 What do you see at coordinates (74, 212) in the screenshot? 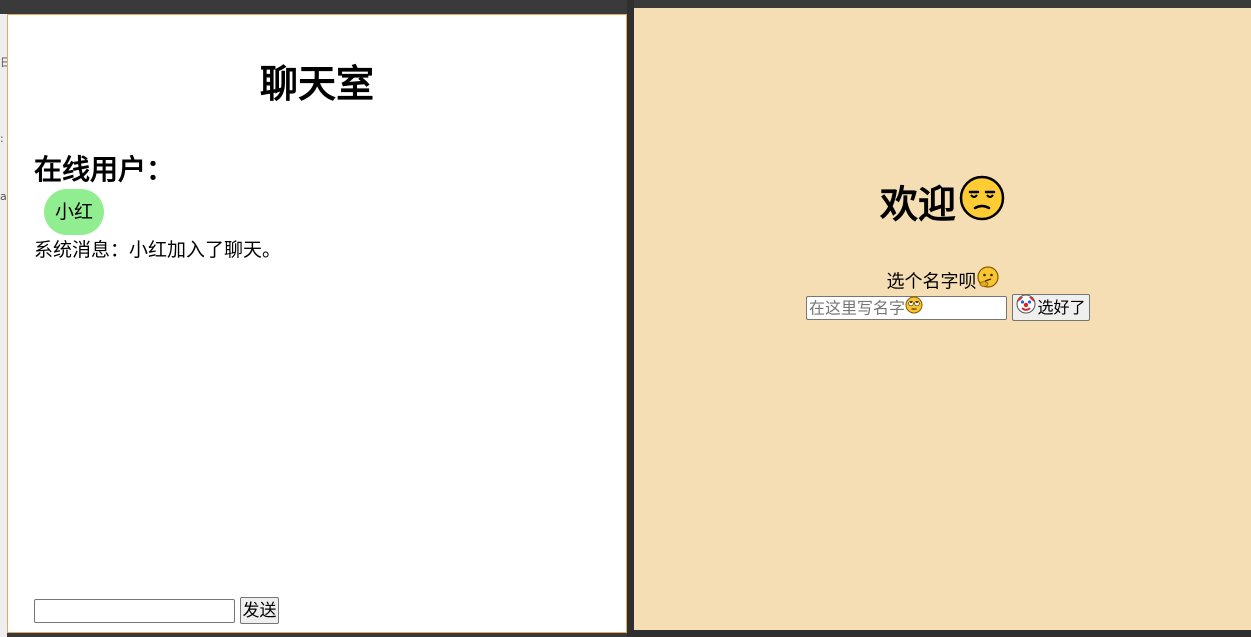
I see `online-user-badge: 小红` at bounding box center [74, 212].